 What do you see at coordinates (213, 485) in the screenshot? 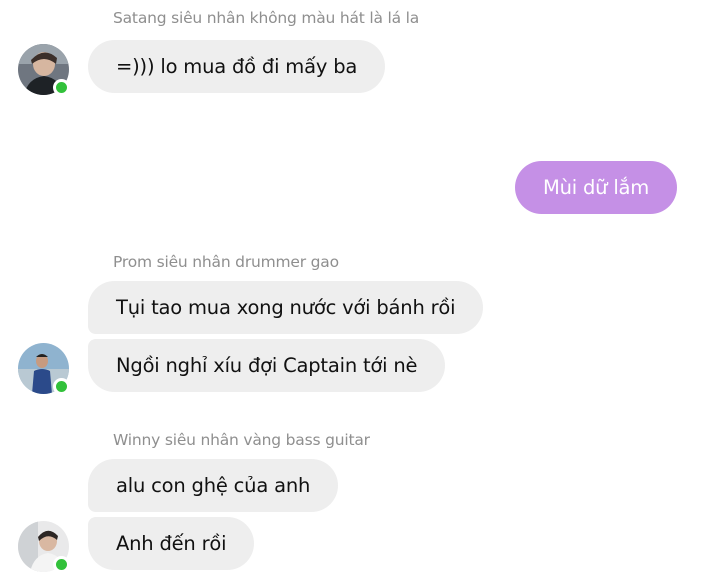
I see `message-bubble: alu con ghệ của anh` at bounding box center [213, 485].